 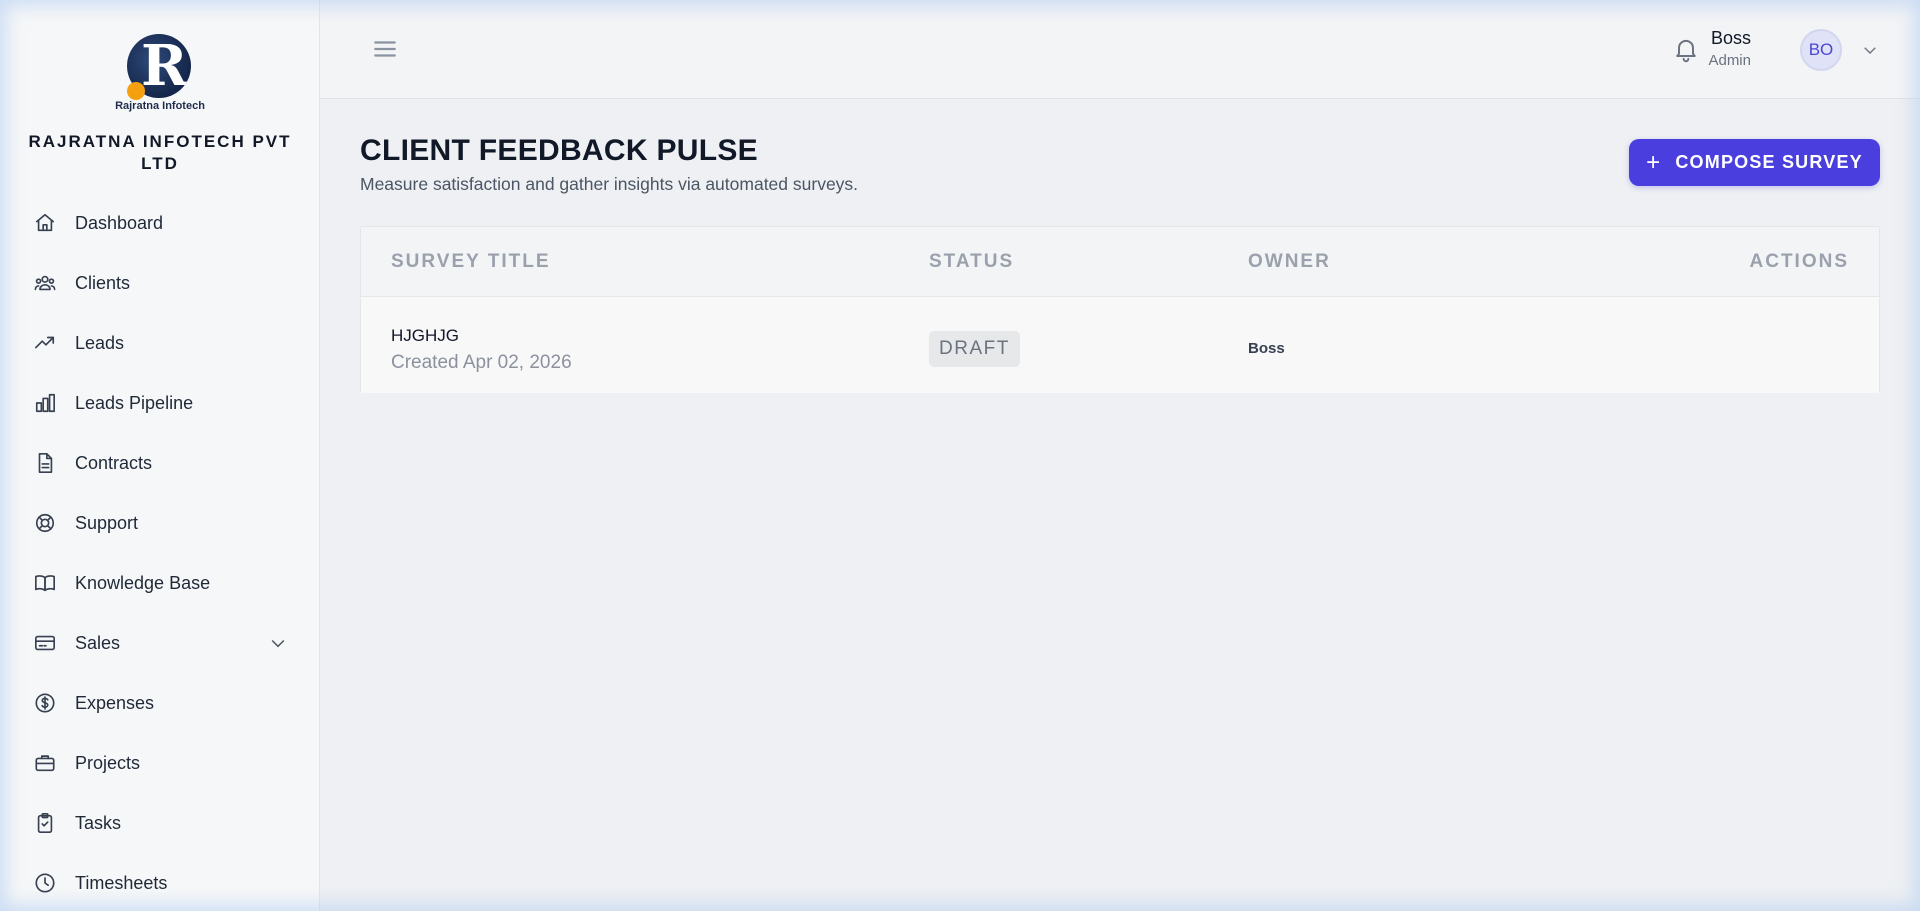 What do you see at coordinates (160, 152) in the screenshot?
I see `company-name: RAJRATNA INFOTECH PVT LTD` at bounding box center [160, 152].